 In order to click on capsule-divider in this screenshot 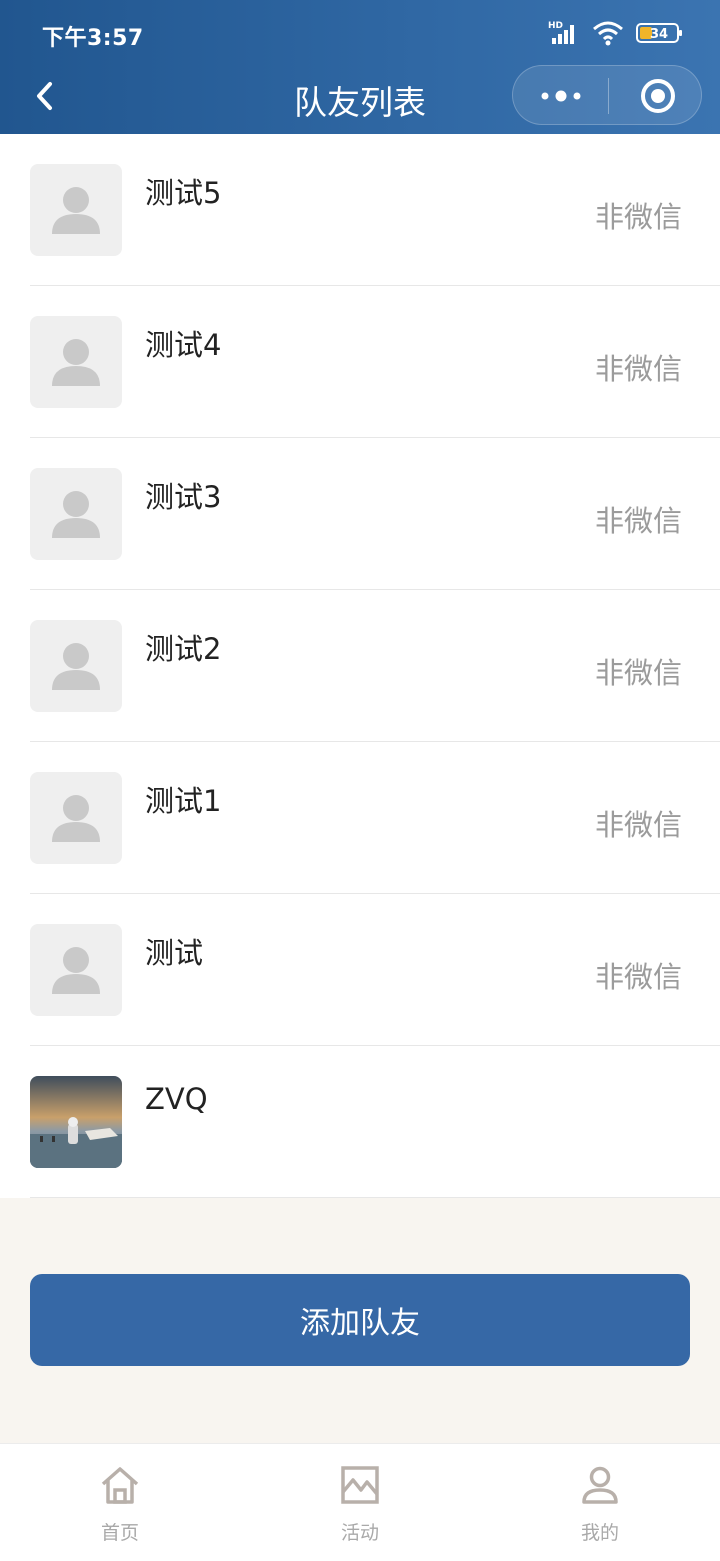, I will do `click(608, 96)`.